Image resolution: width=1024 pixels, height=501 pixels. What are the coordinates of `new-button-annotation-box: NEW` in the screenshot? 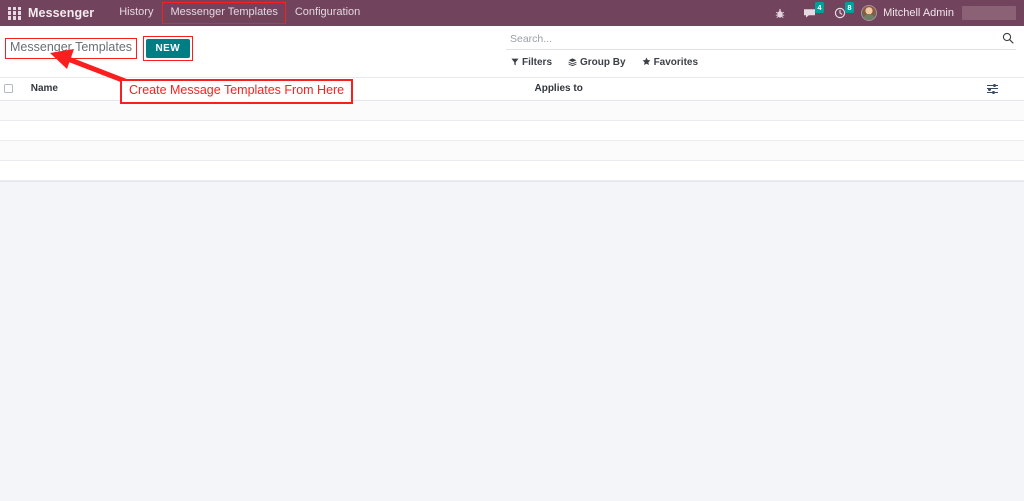 It's located at (168, 48).